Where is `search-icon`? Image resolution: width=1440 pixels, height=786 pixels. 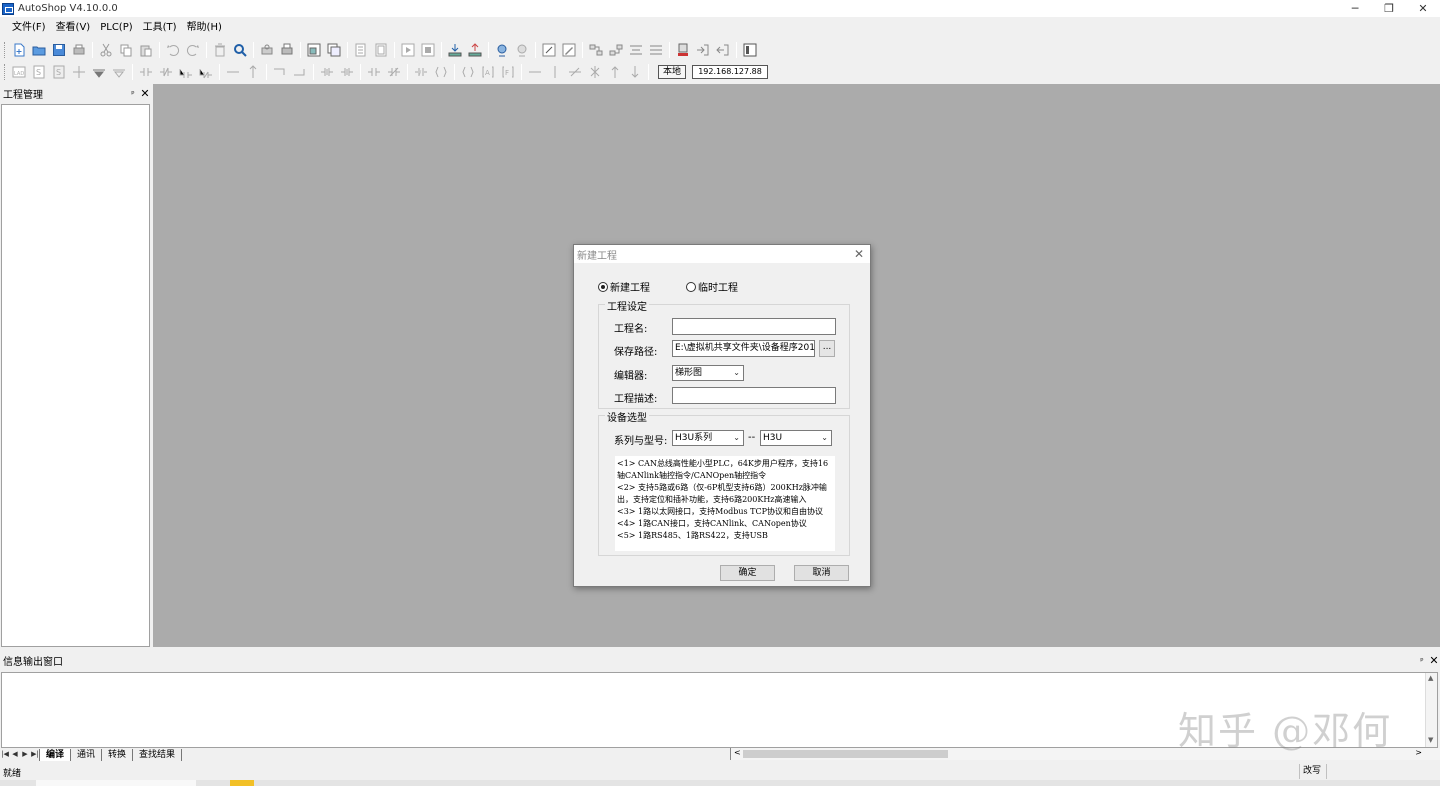 search-icon is located at coordinates (240, 50).